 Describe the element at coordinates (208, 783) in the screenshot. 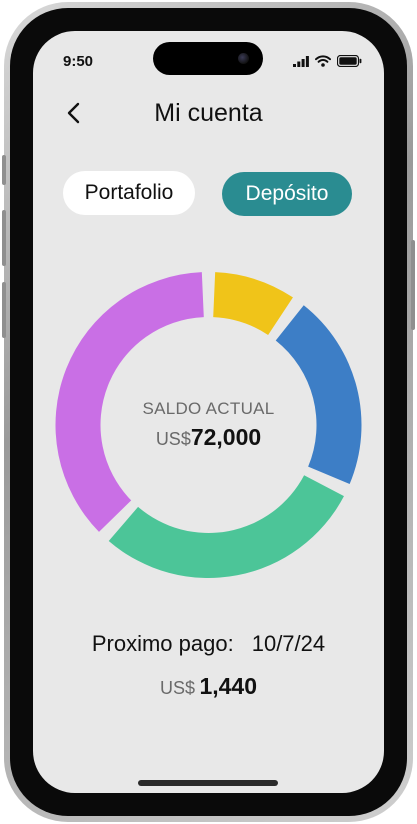

I see `home-indicator` at that location.